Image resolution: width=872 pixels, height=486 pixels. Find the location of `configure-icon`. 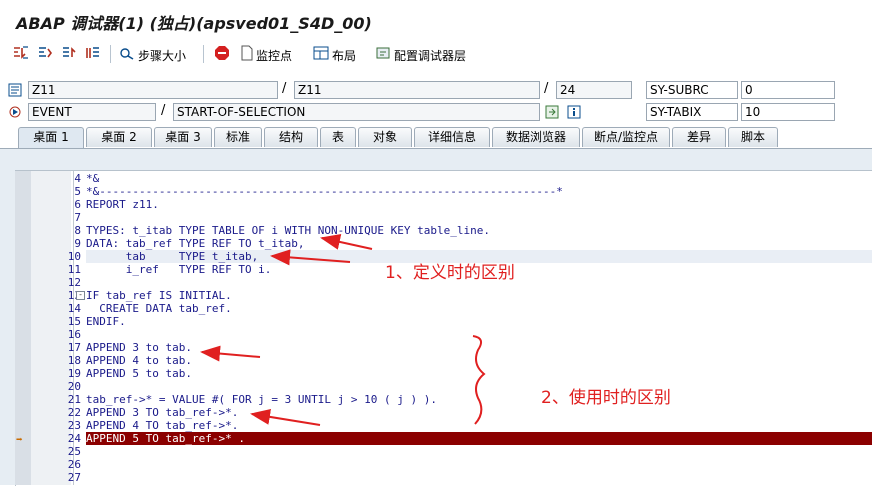

configure-icon is located at coordinates (384, 53).